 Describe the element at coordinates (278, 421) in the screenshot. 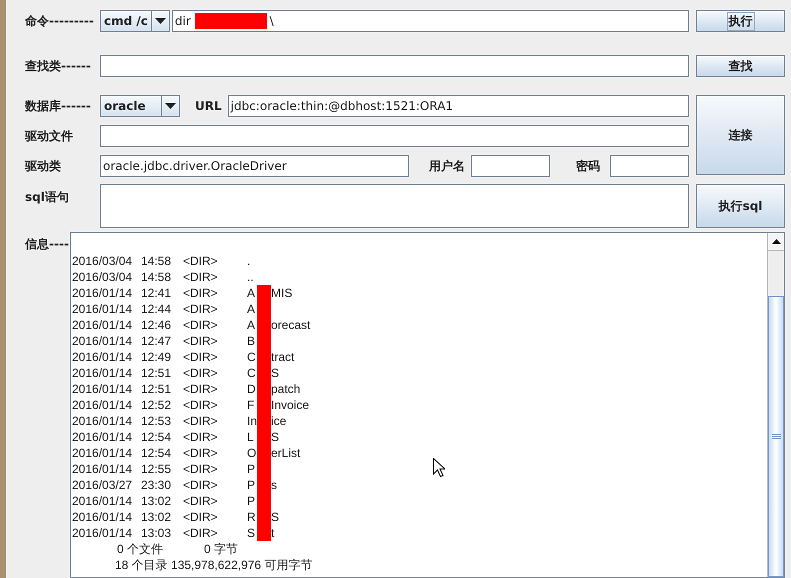

I see `name-text: ice` at that location.